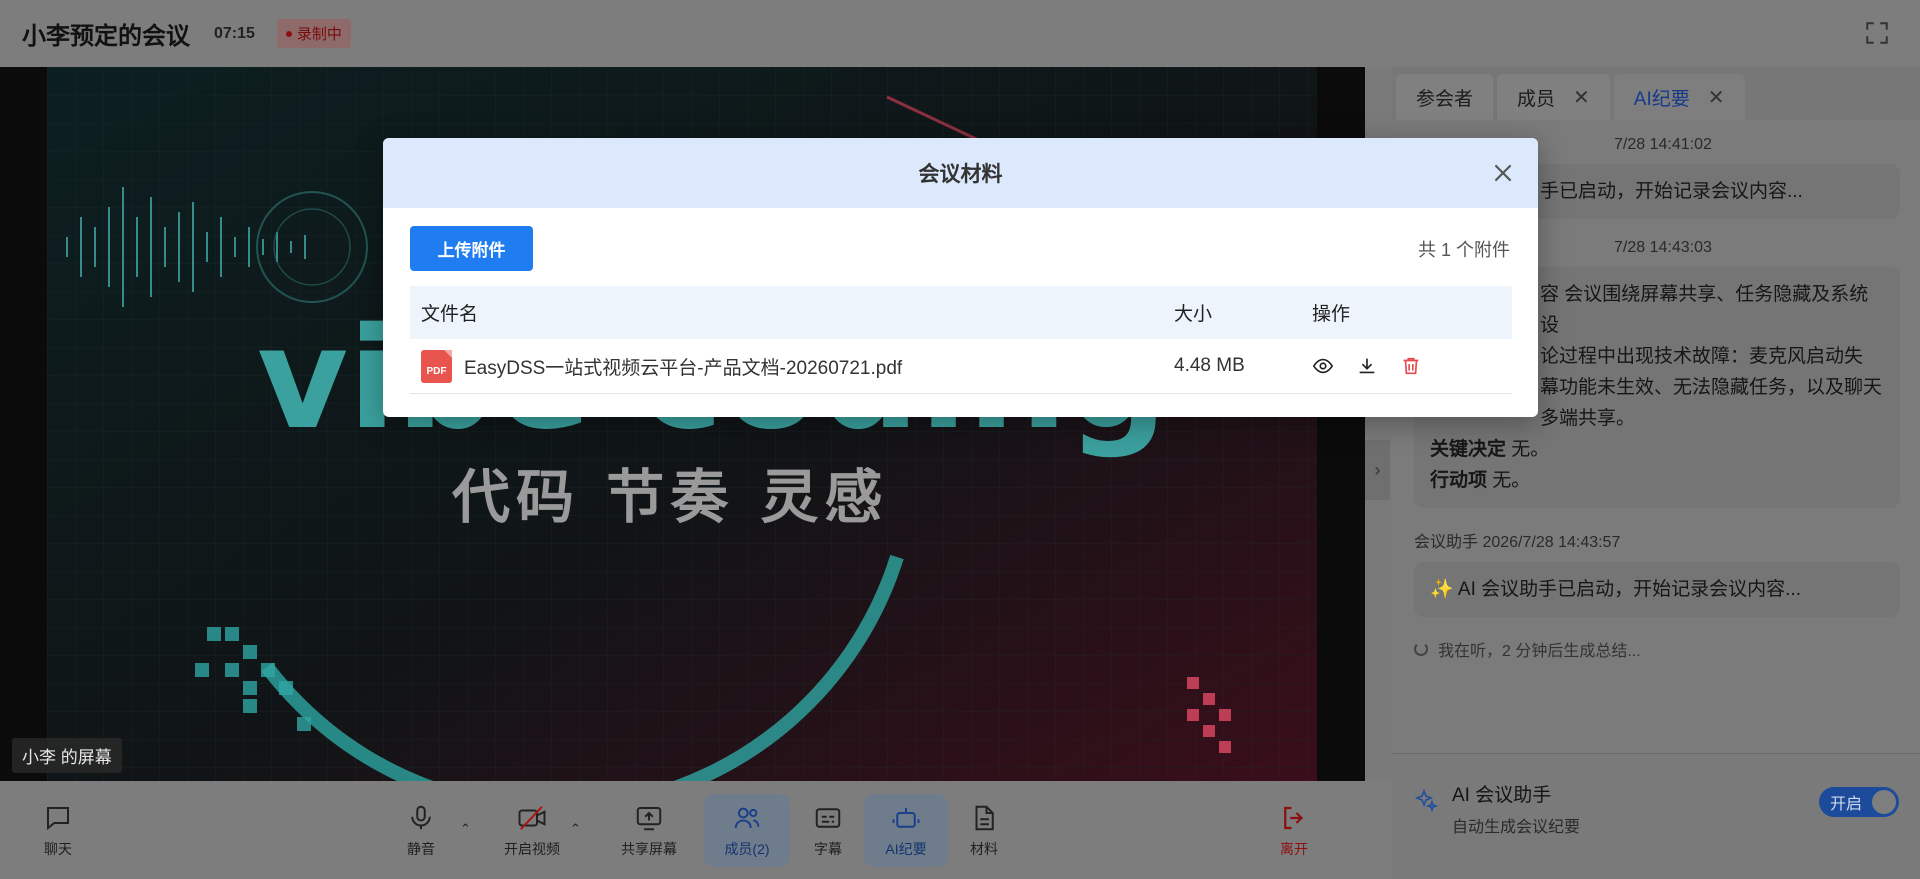  I want to click on tab-members: 成员 ✕, so click(1553, 97).